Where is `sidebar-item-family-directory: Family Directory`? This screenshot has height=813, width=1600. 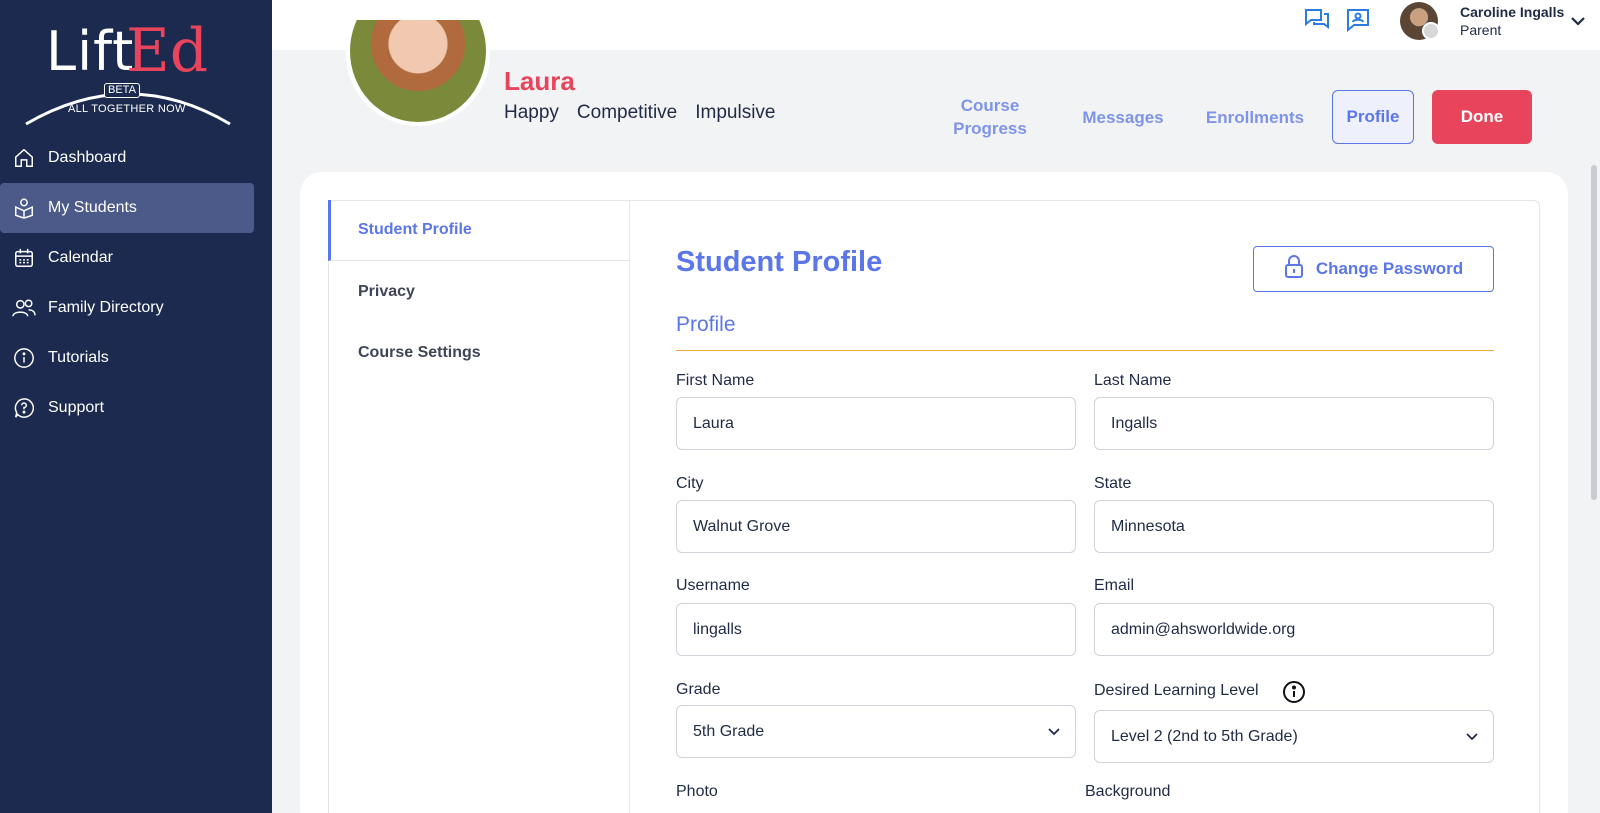 sidebar-item-family-directory: Family Directory is located at coordinates (127, 308).